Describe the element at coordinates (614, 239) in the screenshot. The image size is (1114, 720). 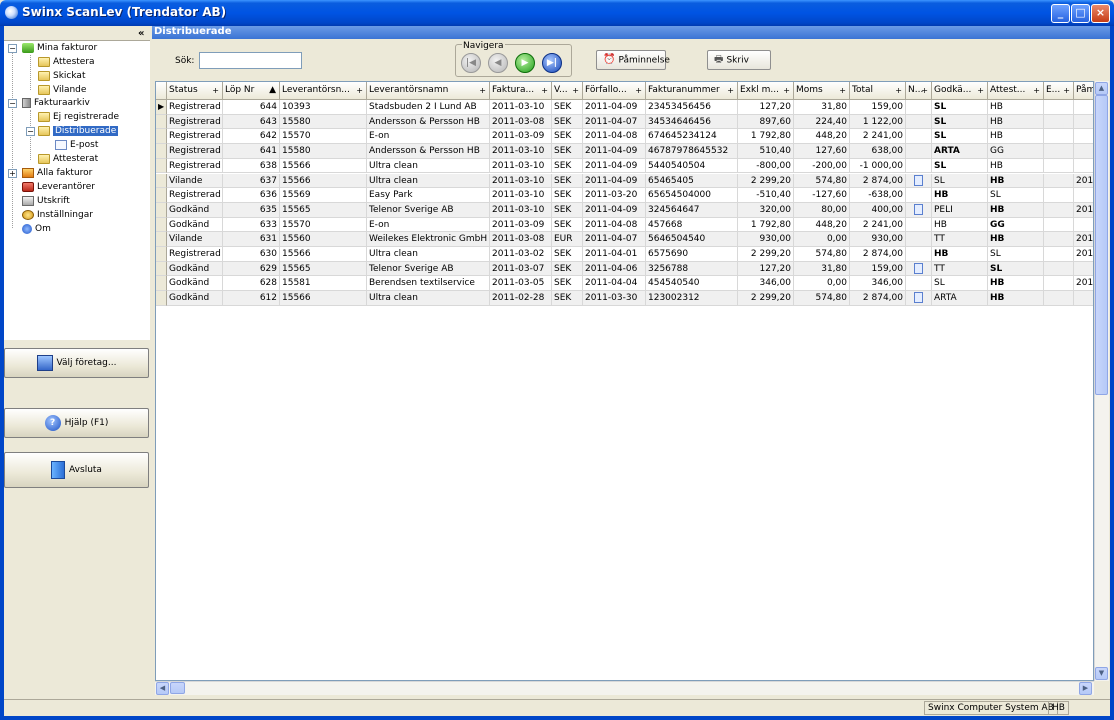
I see `table-cell: 2011-04-07` at that location.